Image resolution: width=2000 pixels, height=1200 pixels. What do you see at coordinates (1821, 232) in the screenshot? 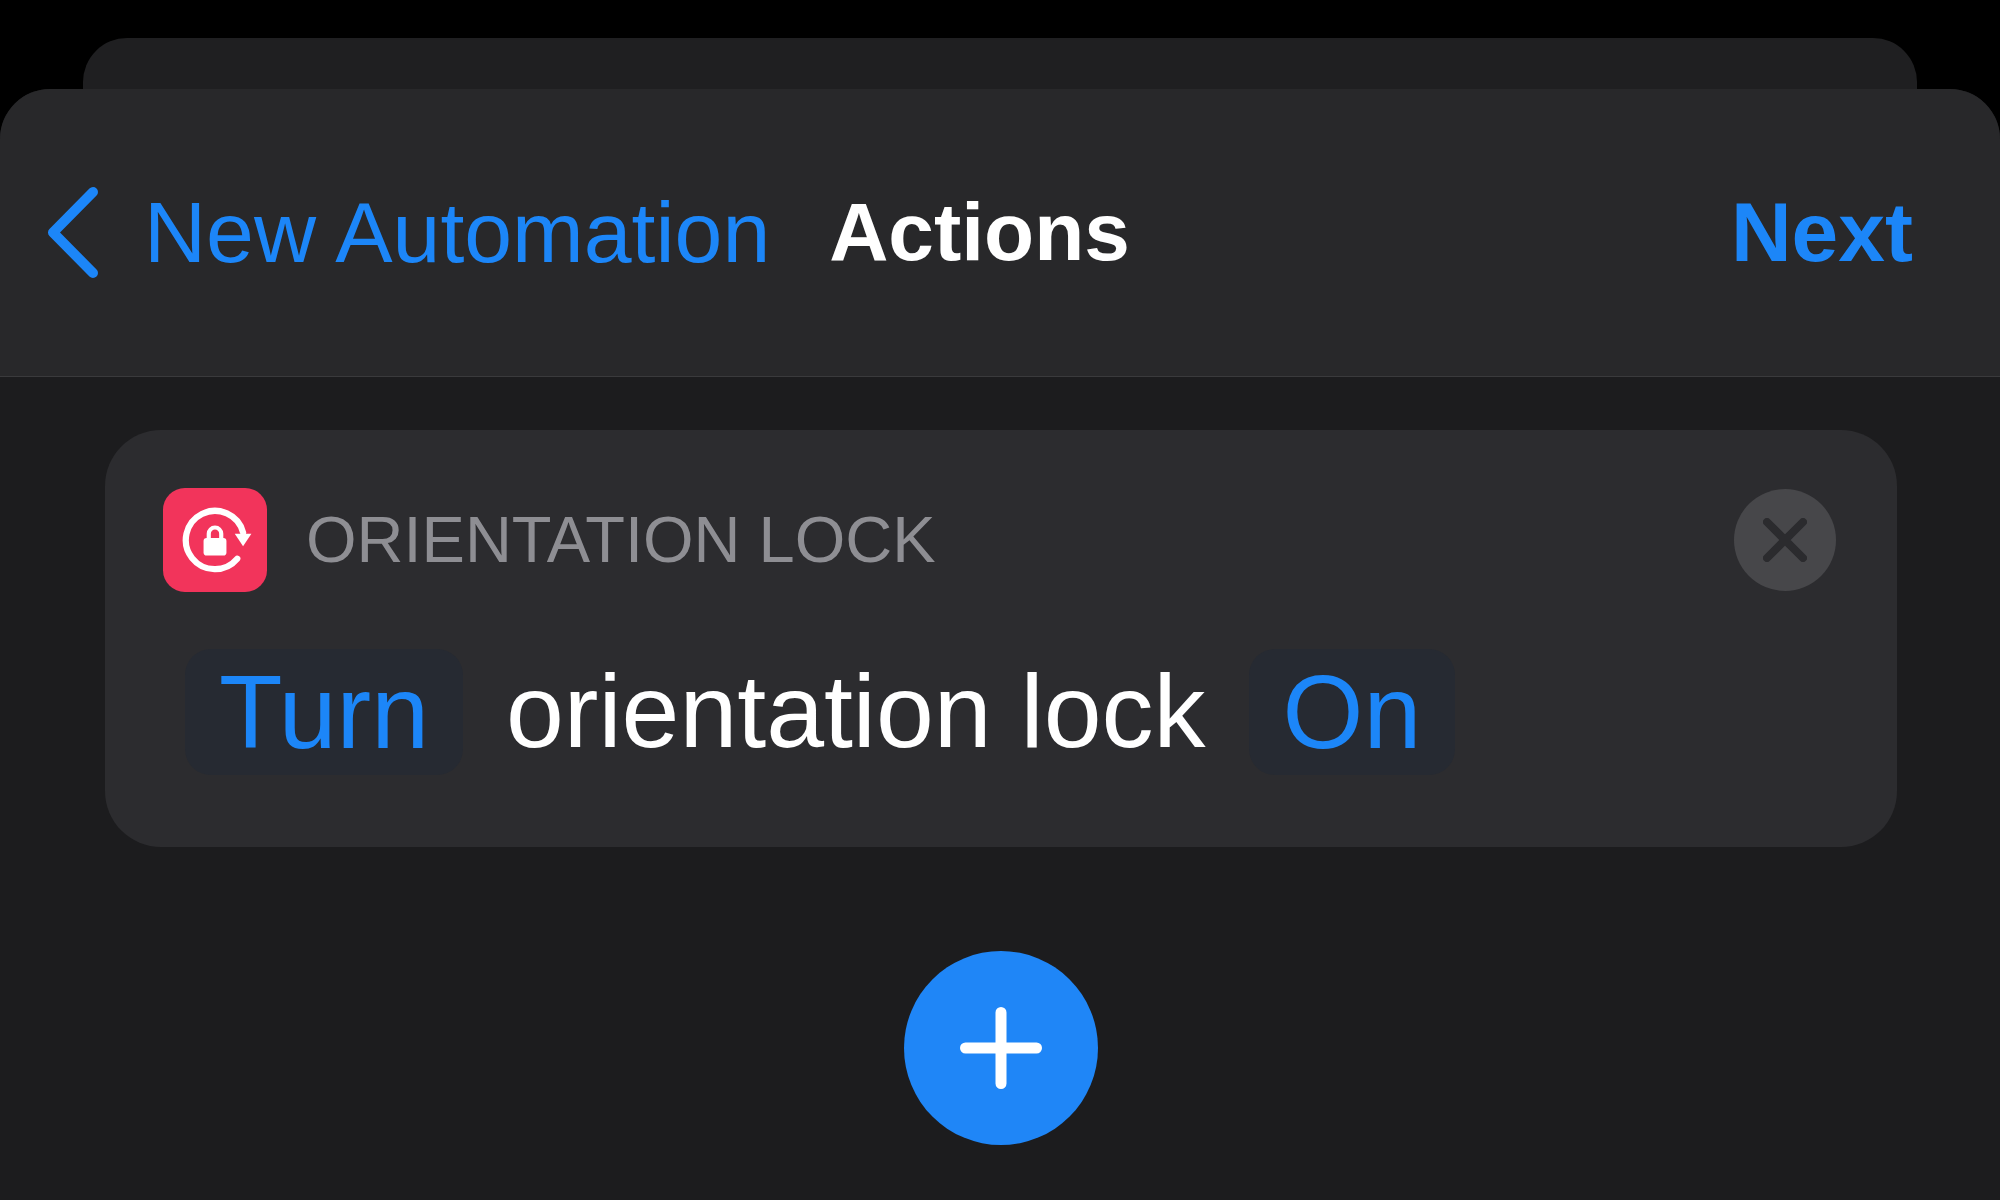
I see `next-button: Next` at bounding box center [1821, 232].